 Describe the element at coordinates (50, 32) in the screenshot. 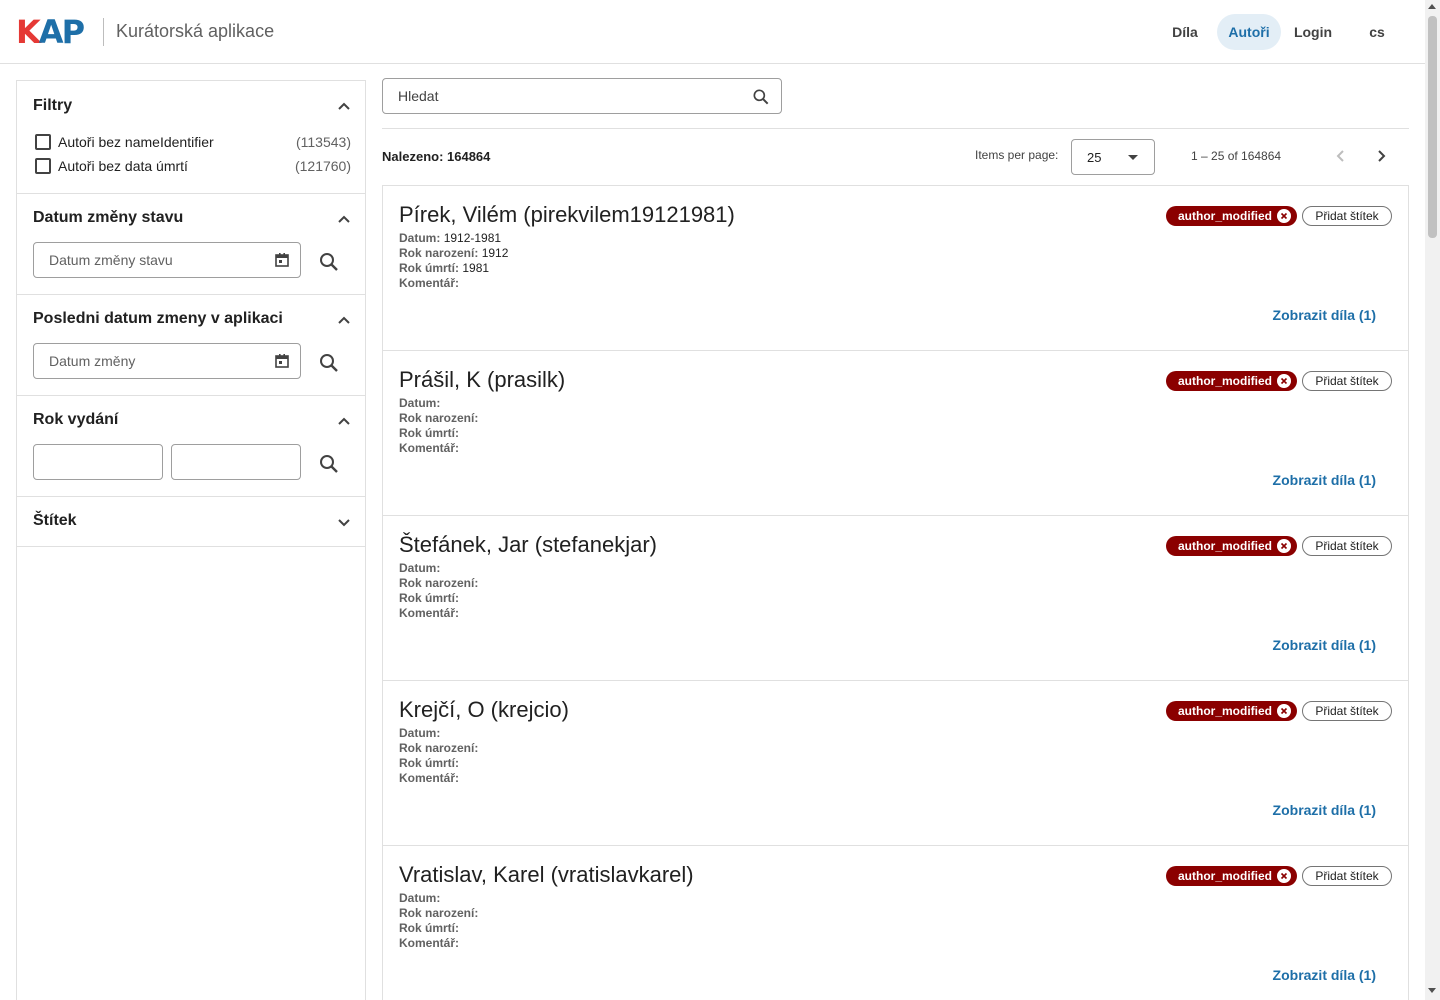

I see `kap-logo: KAP` at that location.